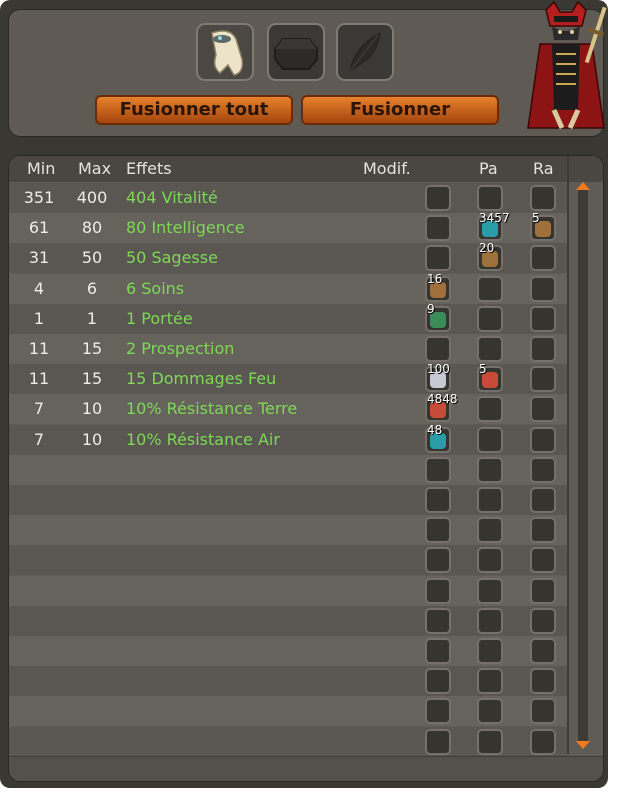 This screenshot has height=795, width=619. What do you see at coordinates (438, 369) in the screenshot?
I see `rune-count: 100` at bounding box center [438, 369].